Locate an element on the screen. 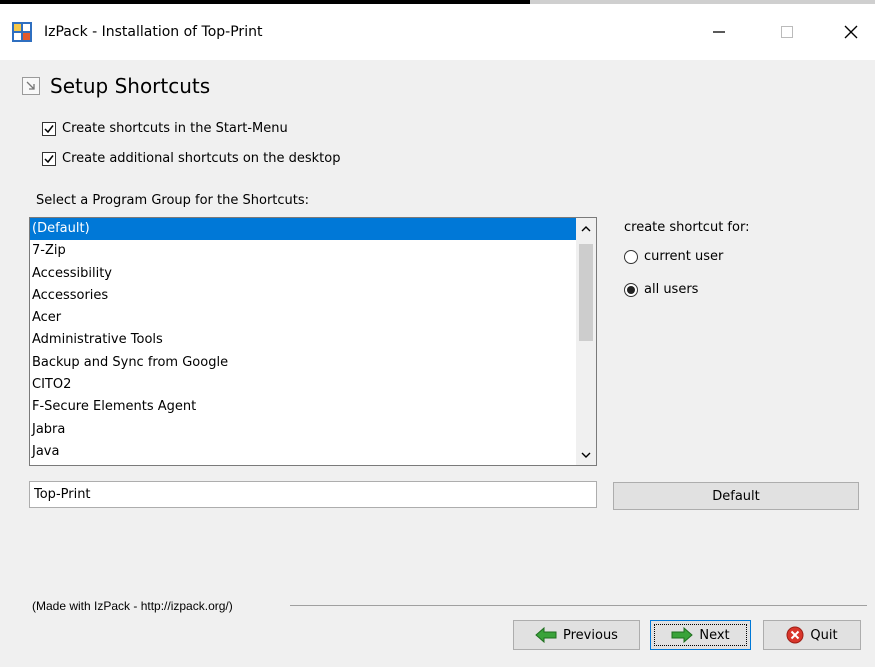  start-menu-checkbox is located at coordinates (49, 128).